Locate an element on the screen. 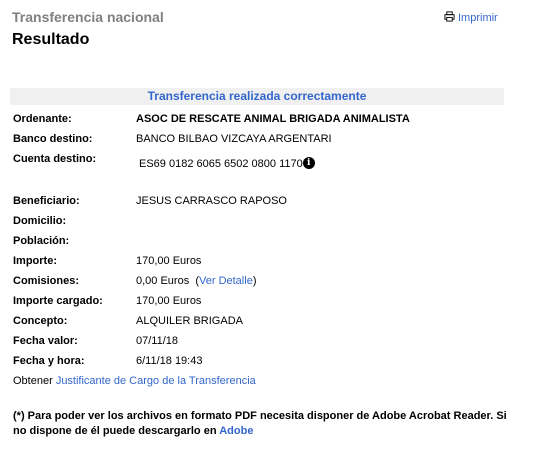 The image size is (536, 462). importe-cargado-label: Importe cargado: is located at coordinates (58, 301).